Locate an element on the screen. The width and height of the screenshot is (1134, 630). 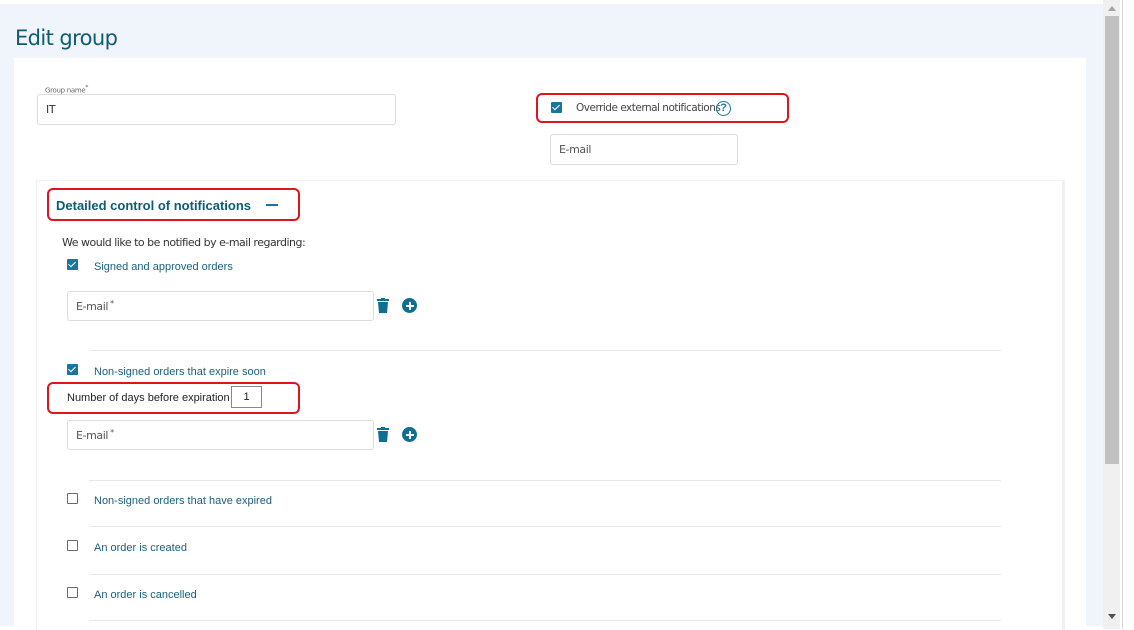
option-label: Non-signed orders that have expired is located at coordinates (183, 501).